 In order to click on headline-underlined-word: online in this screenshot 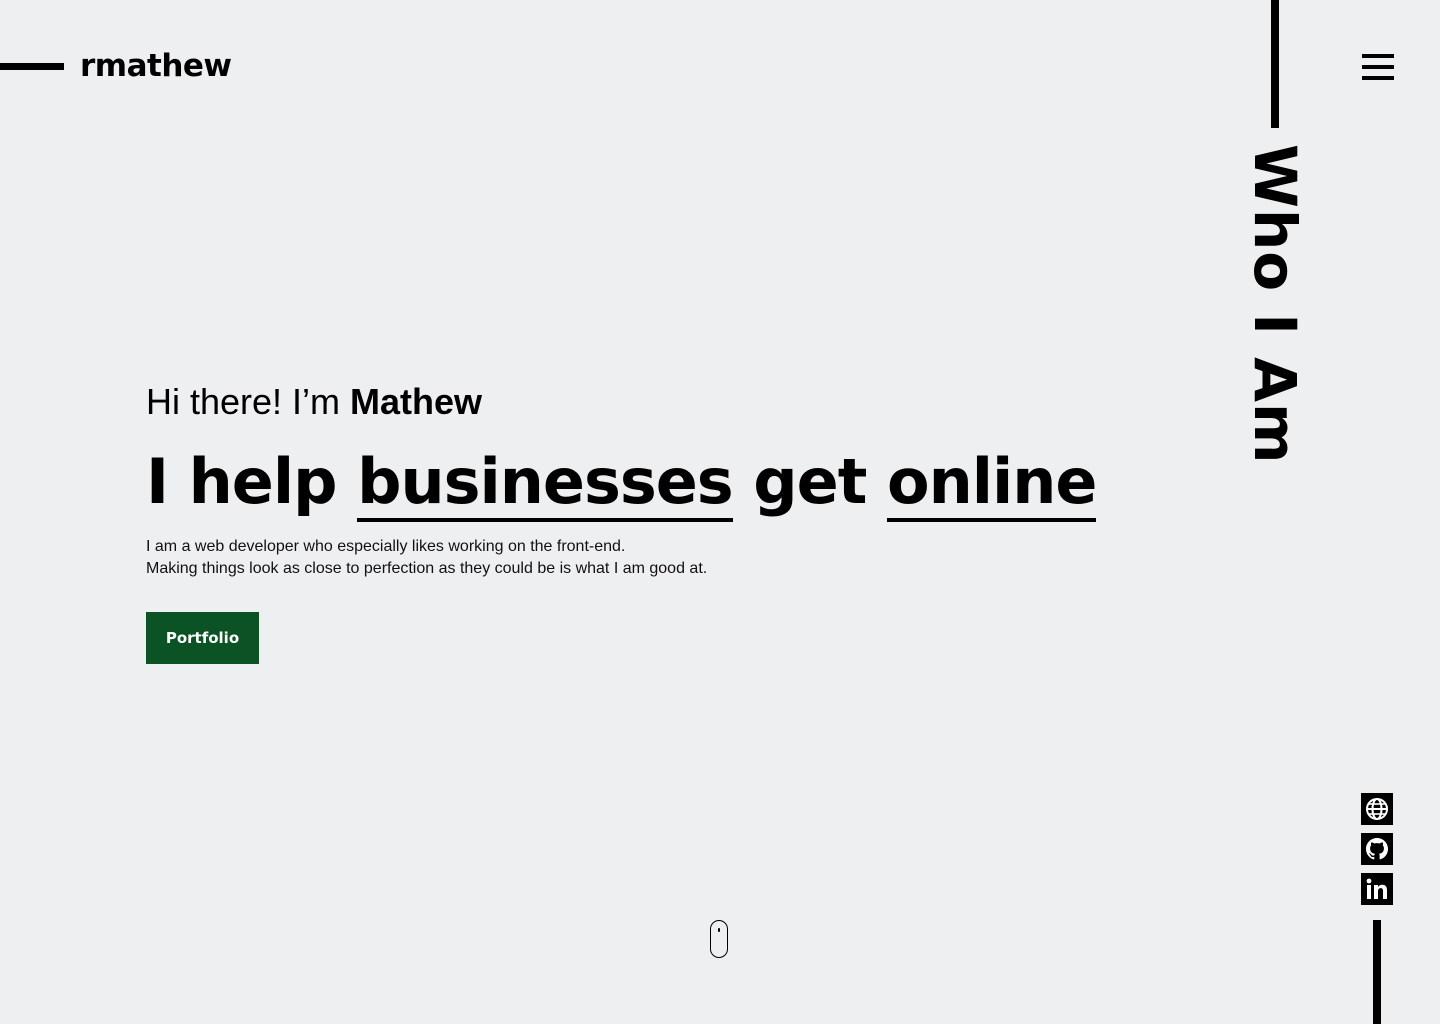, I will do `click(991, 483)`.